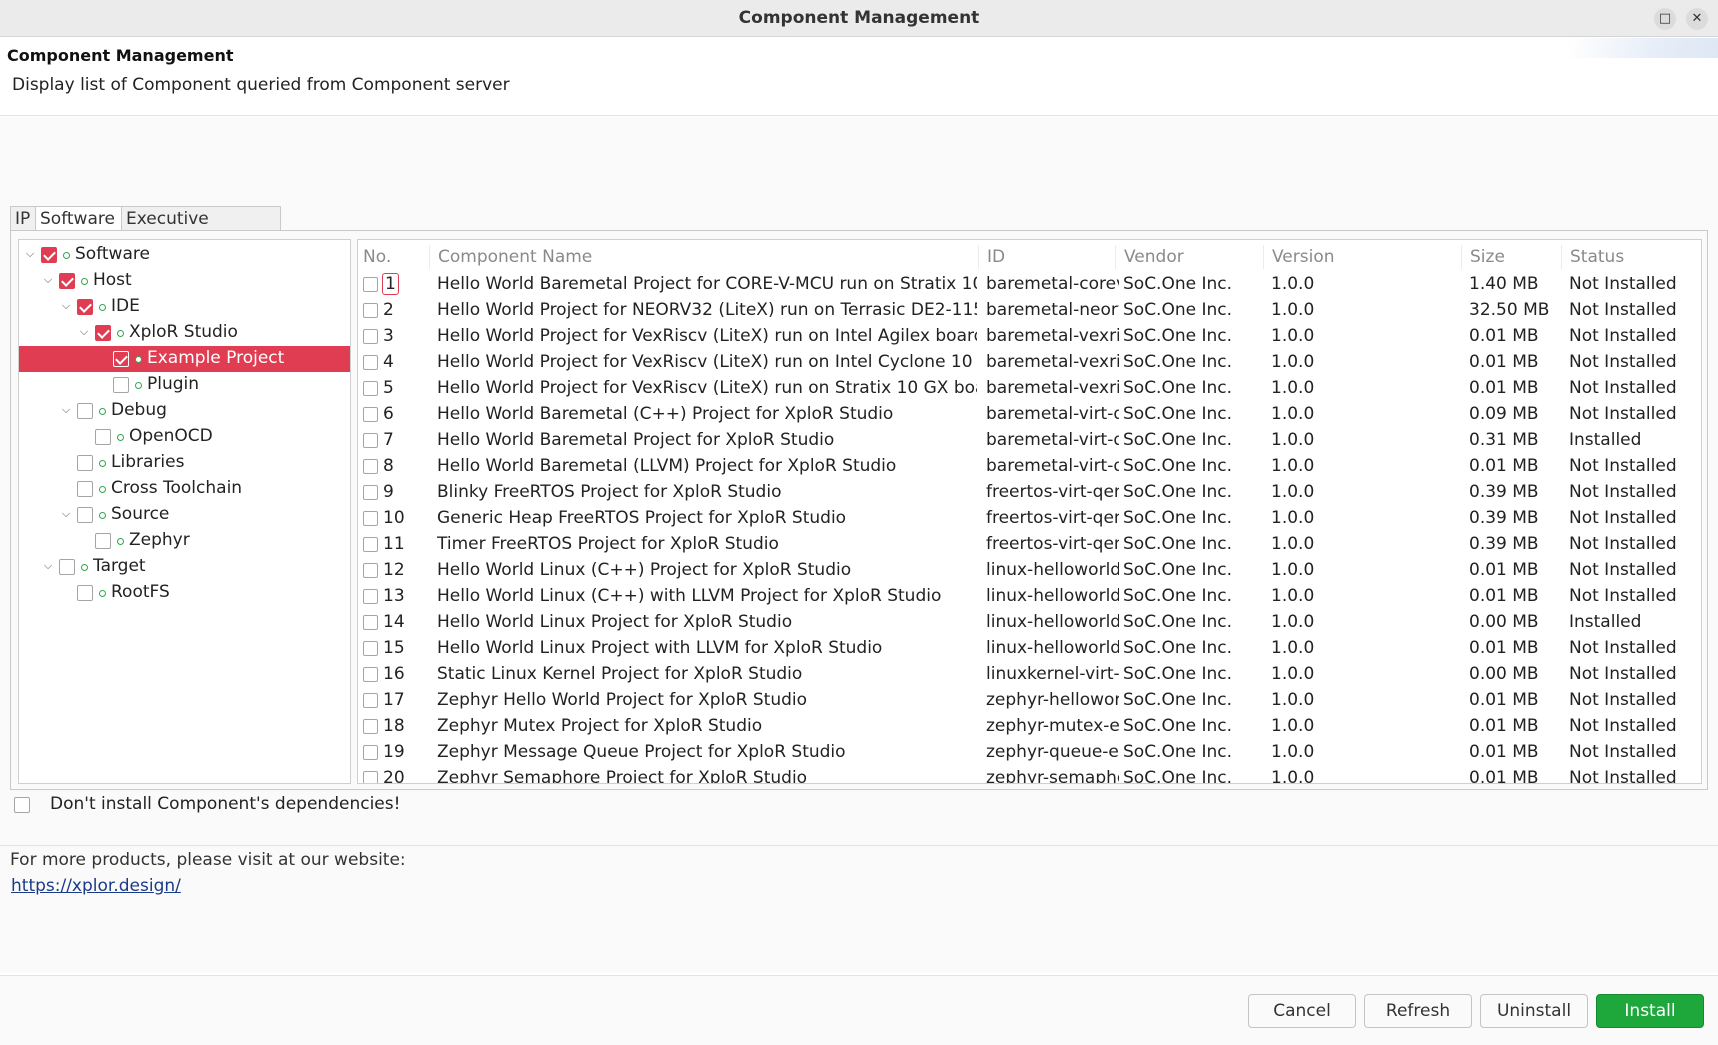  Describe the element at coordinates (510, 257) in the screenshot. I see `column-header-component-name: Component Name` at that location.